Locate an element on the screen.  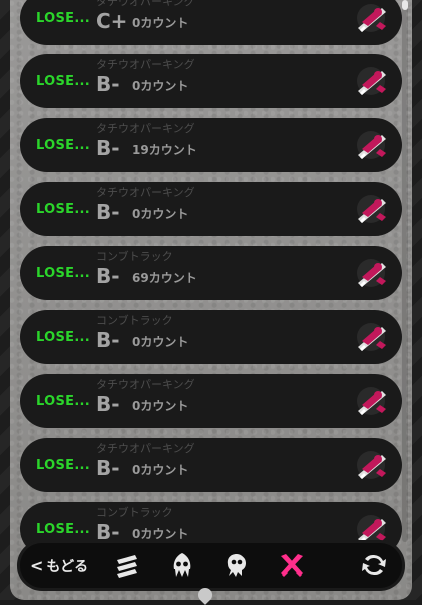
battle-record-row: LOSE... コンブトラック B- 0カウント is located at coordinates (211, 337).